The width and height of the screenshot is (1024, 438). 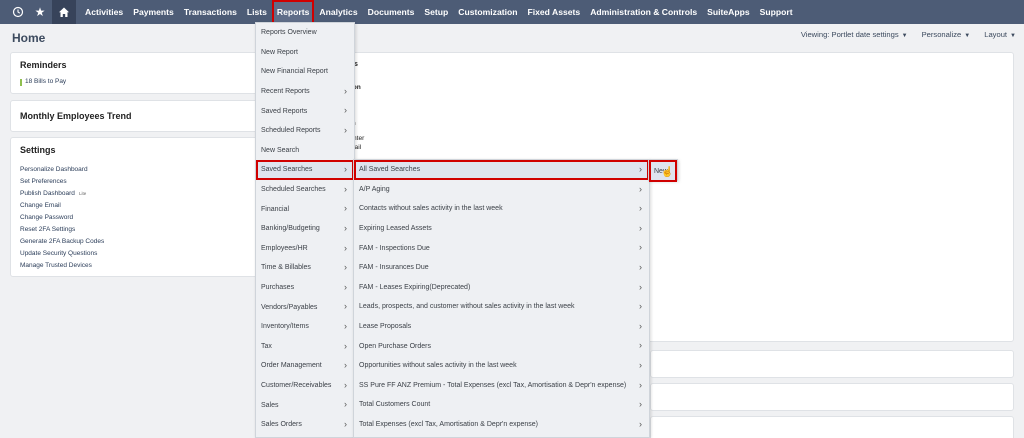 What do you see at coordinates (62, 182) in the screenshot?
I see `settings-link-set-preferences: Set Preferences` at bounding box center [62, 182].